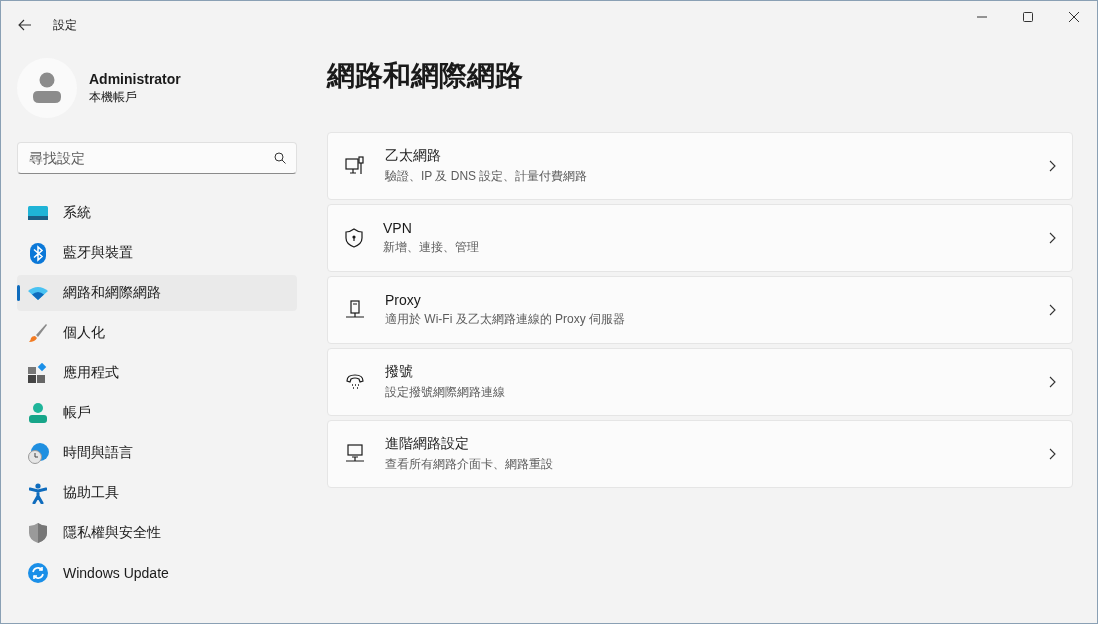  What do you see at coordinates (157, 333) in the screenshot?
I see `sidebar-item: 個人化` at bounding box center [157, 333].